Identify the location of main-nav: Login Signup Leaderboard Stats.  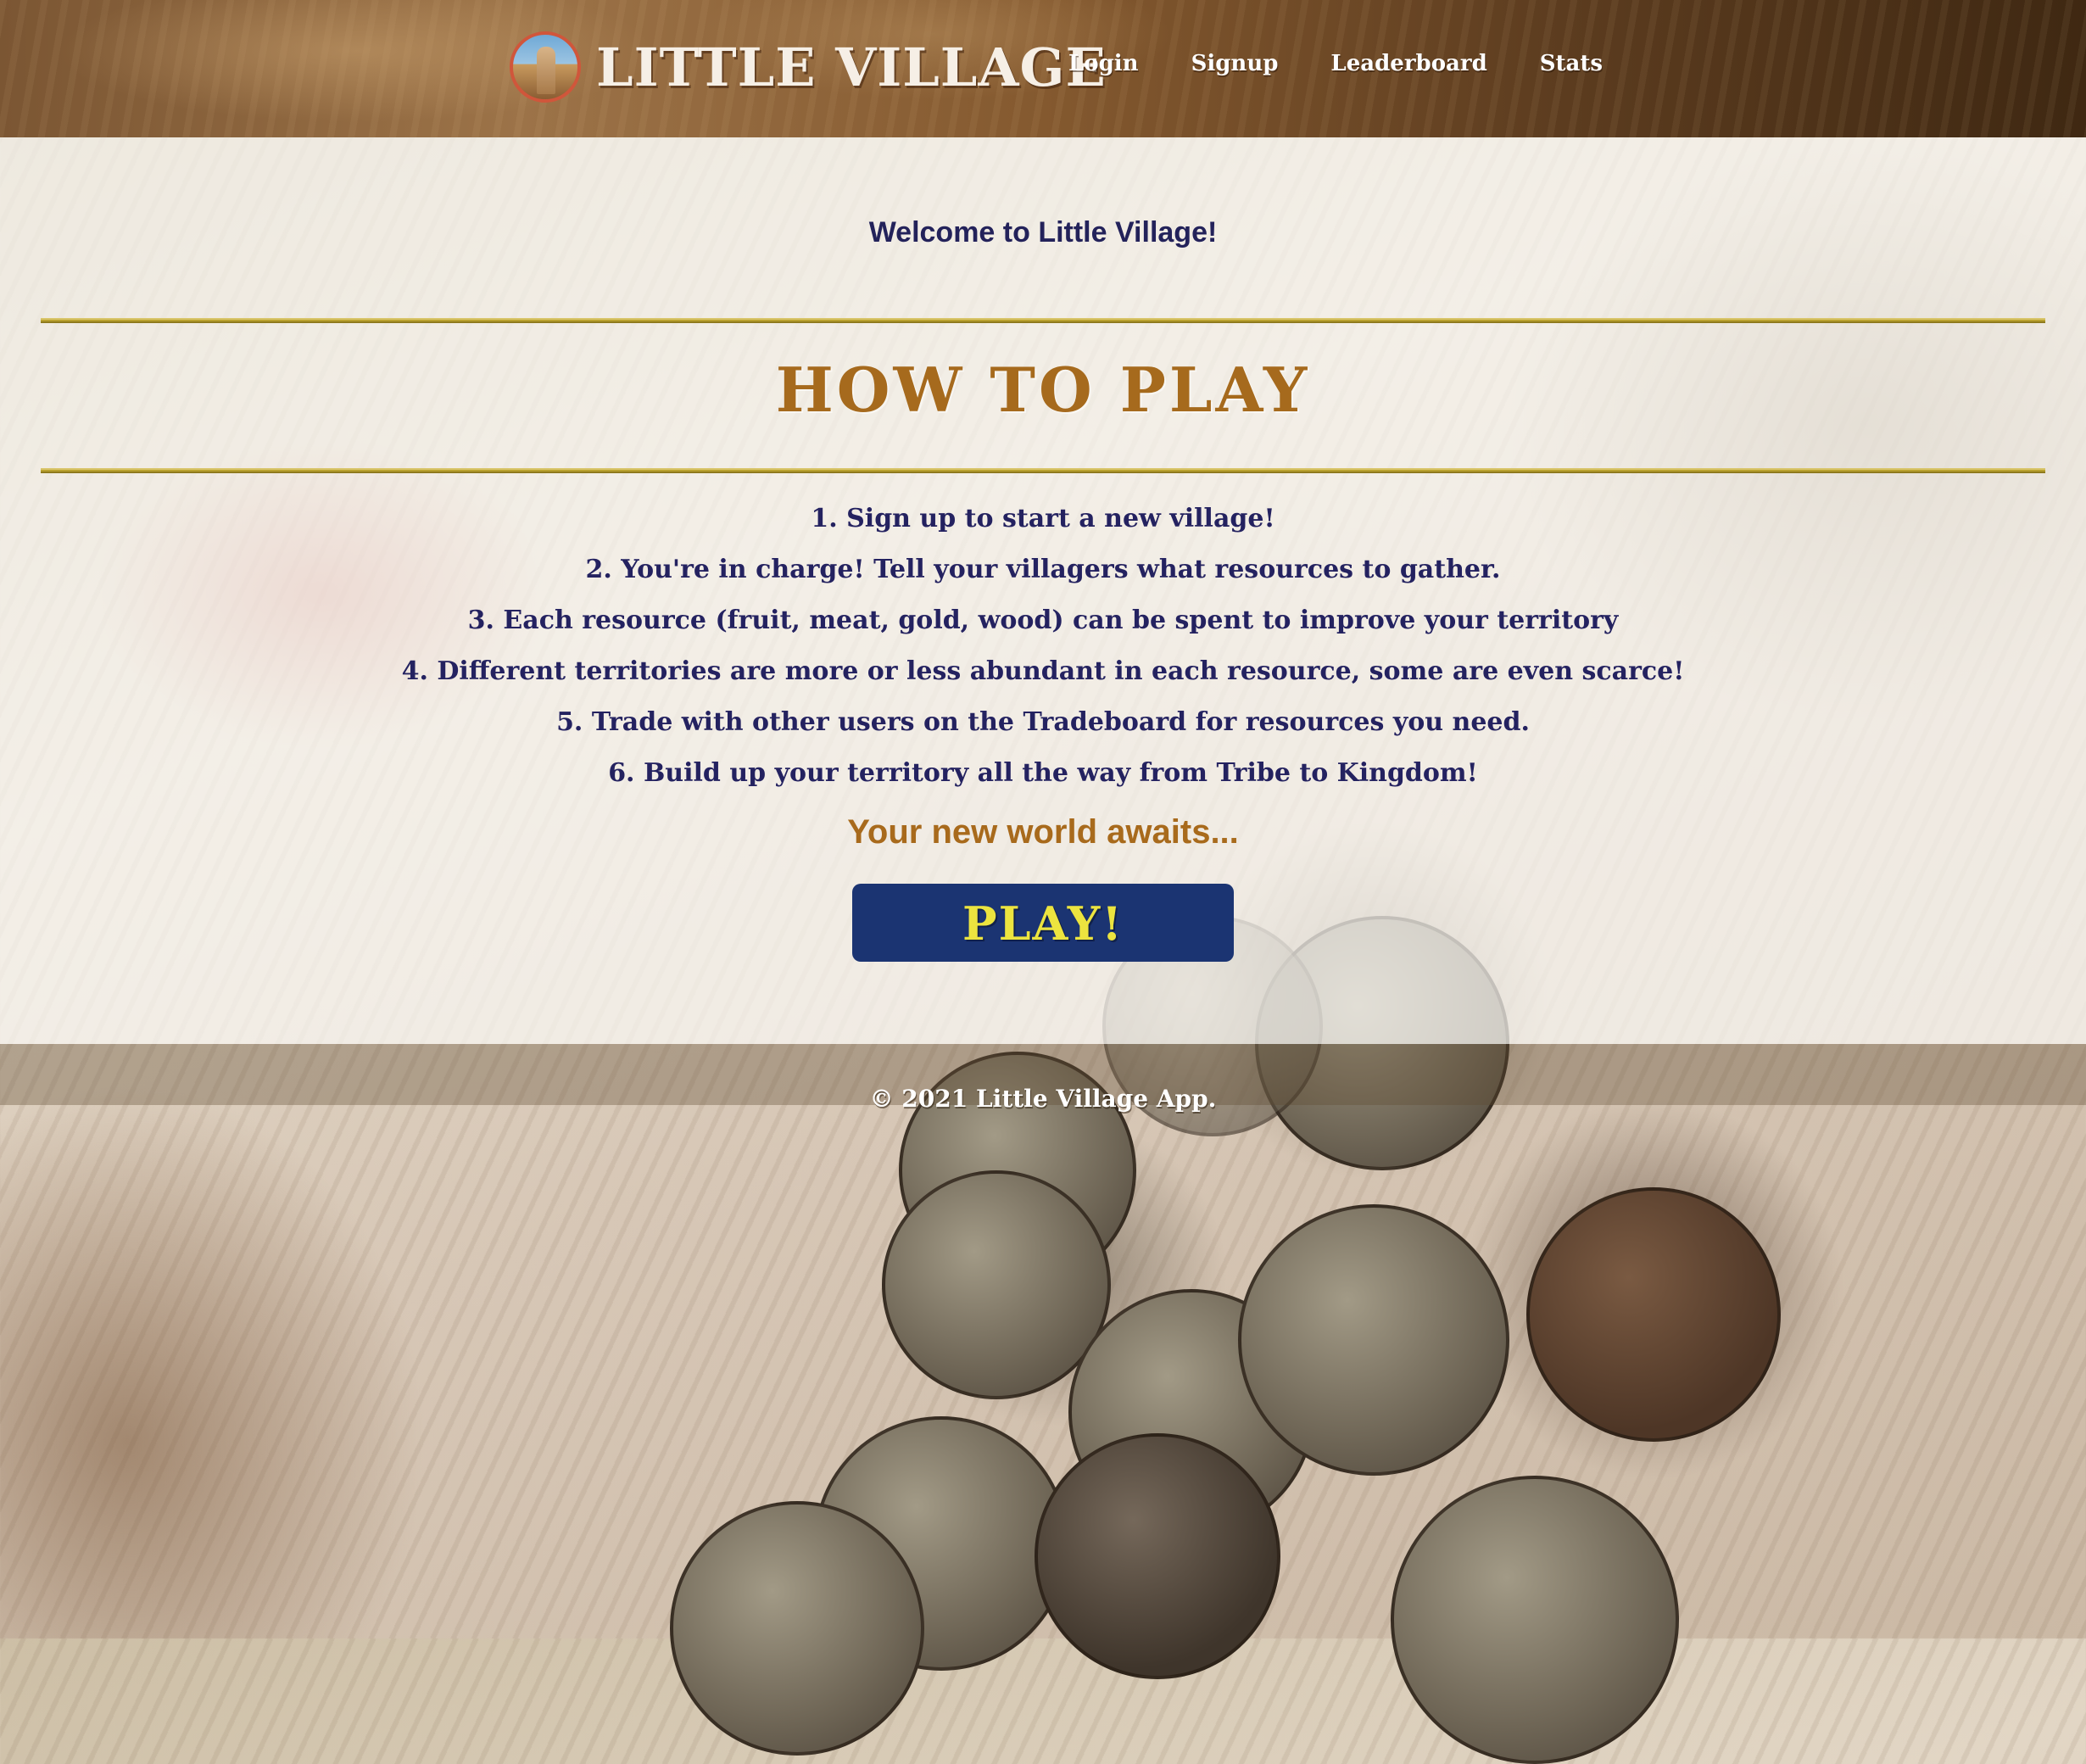
(1362, 63).